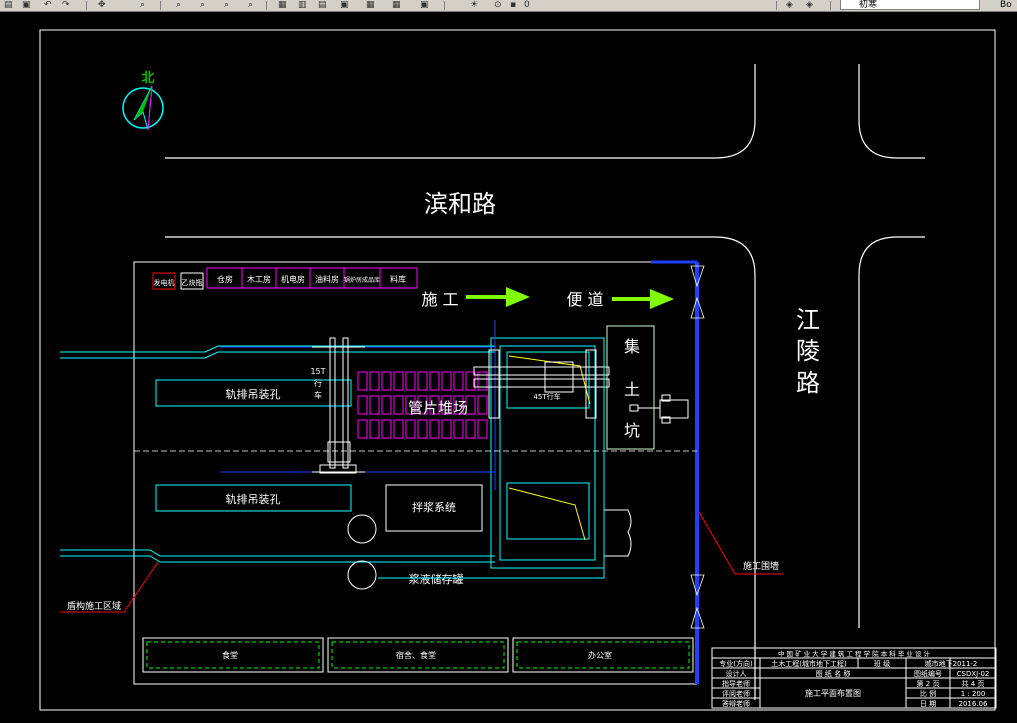 The width and height of the screenshot is (1017, 723). Describe the element at coordinates (584, 299) in the screenshot. I see `svg-text: 便 道` at that location.